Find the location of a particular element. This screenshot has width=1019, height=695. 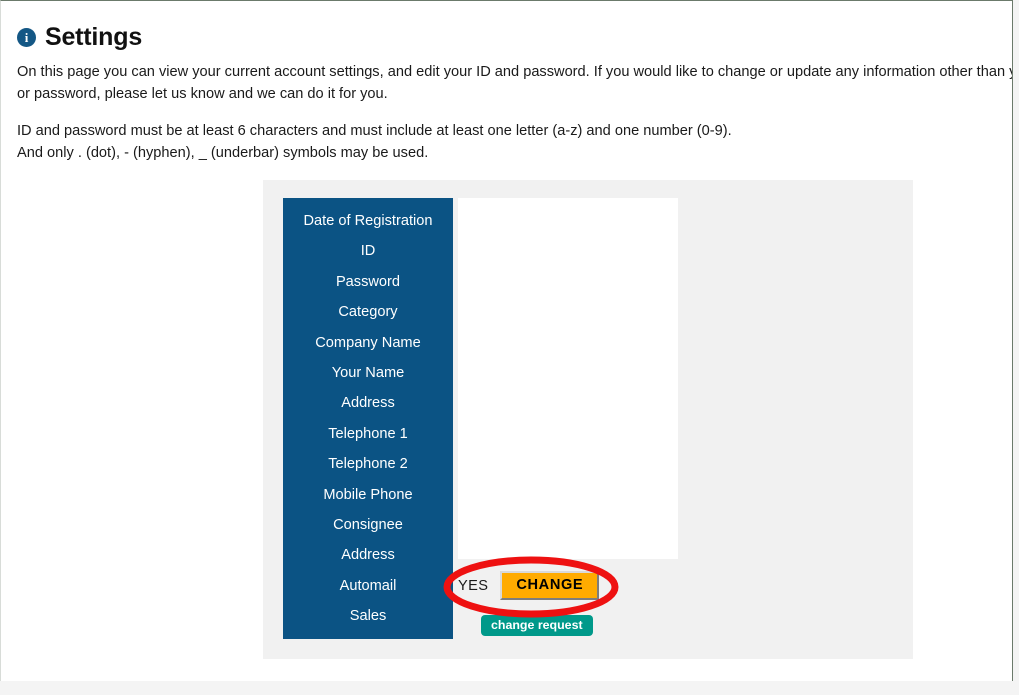

field-label-consignee: Consignee is located at coordinates (368, 524).